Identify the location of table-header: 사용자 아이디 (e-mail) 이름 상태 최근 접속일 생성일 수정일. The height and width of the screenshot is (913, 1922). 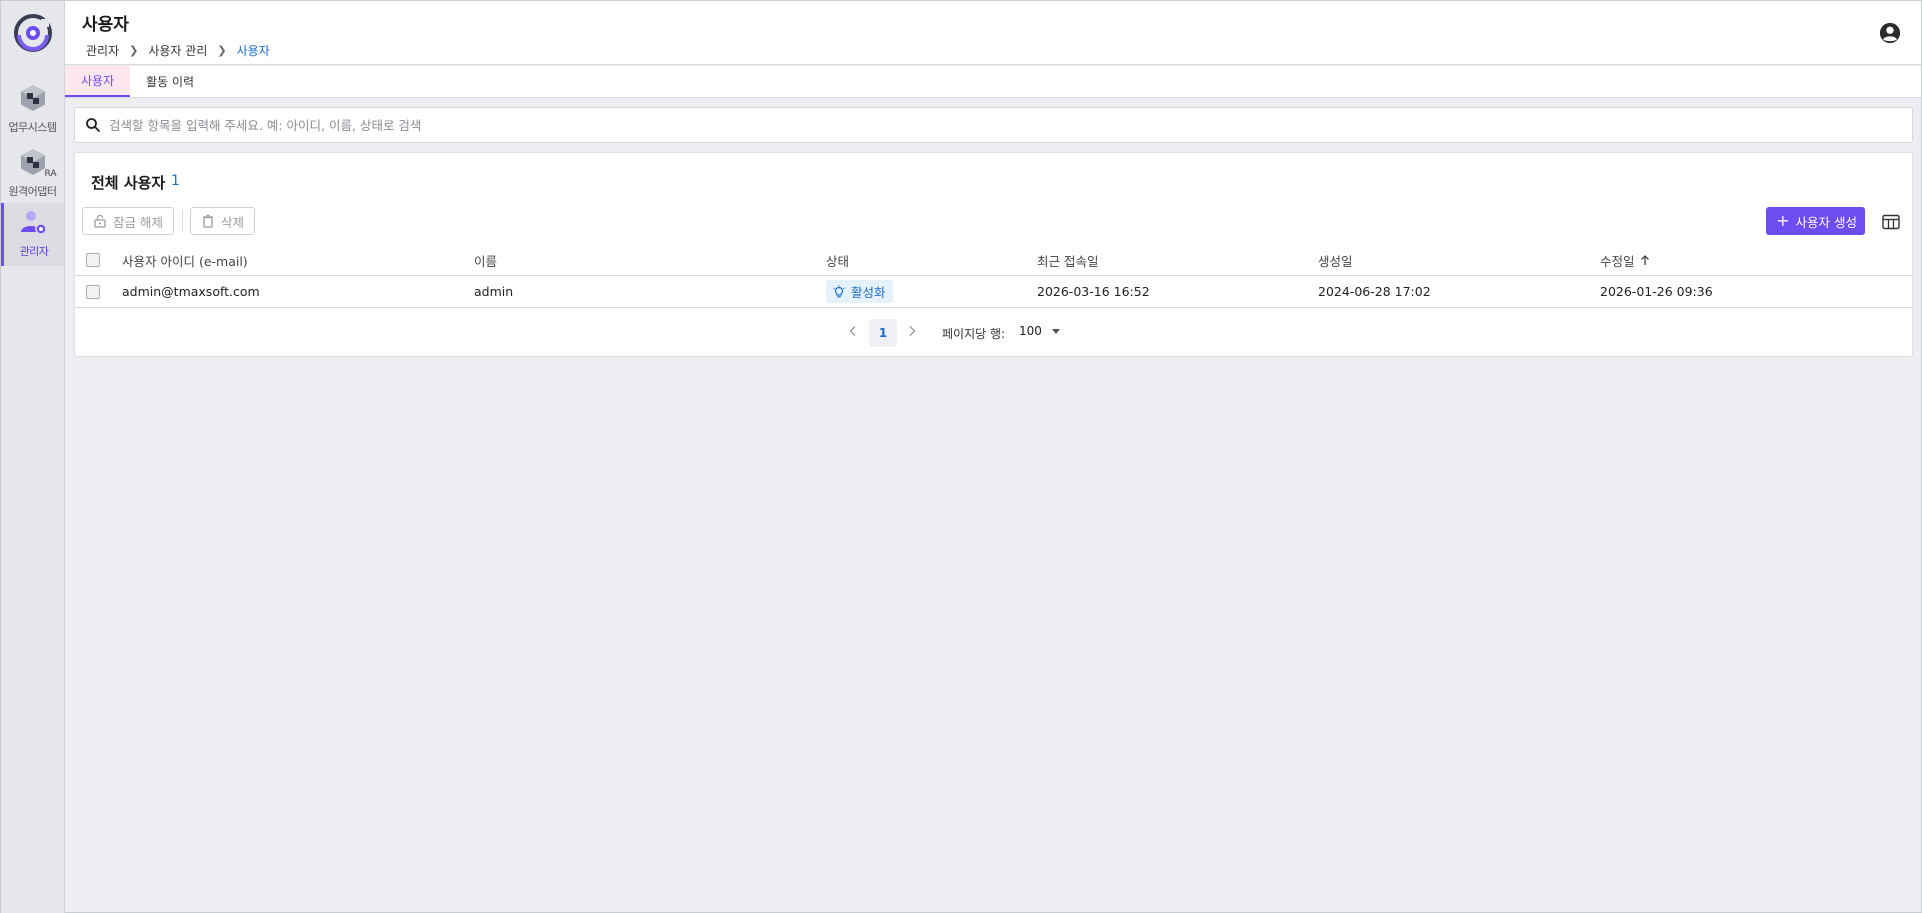
(993, 260).